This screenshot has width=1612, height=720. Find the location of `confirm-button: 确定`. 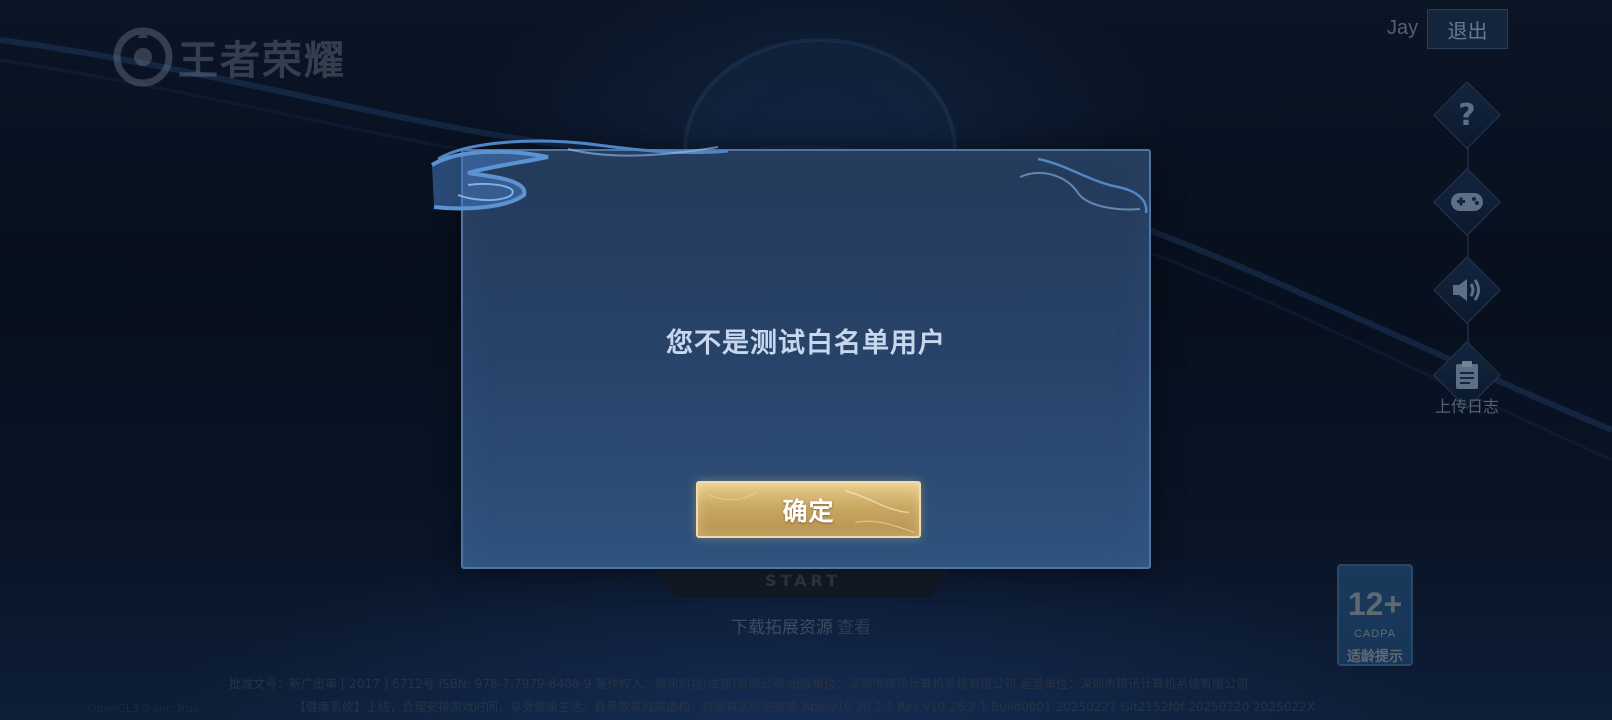

confirm-button: 确定 is located at coordinates (808, 509).